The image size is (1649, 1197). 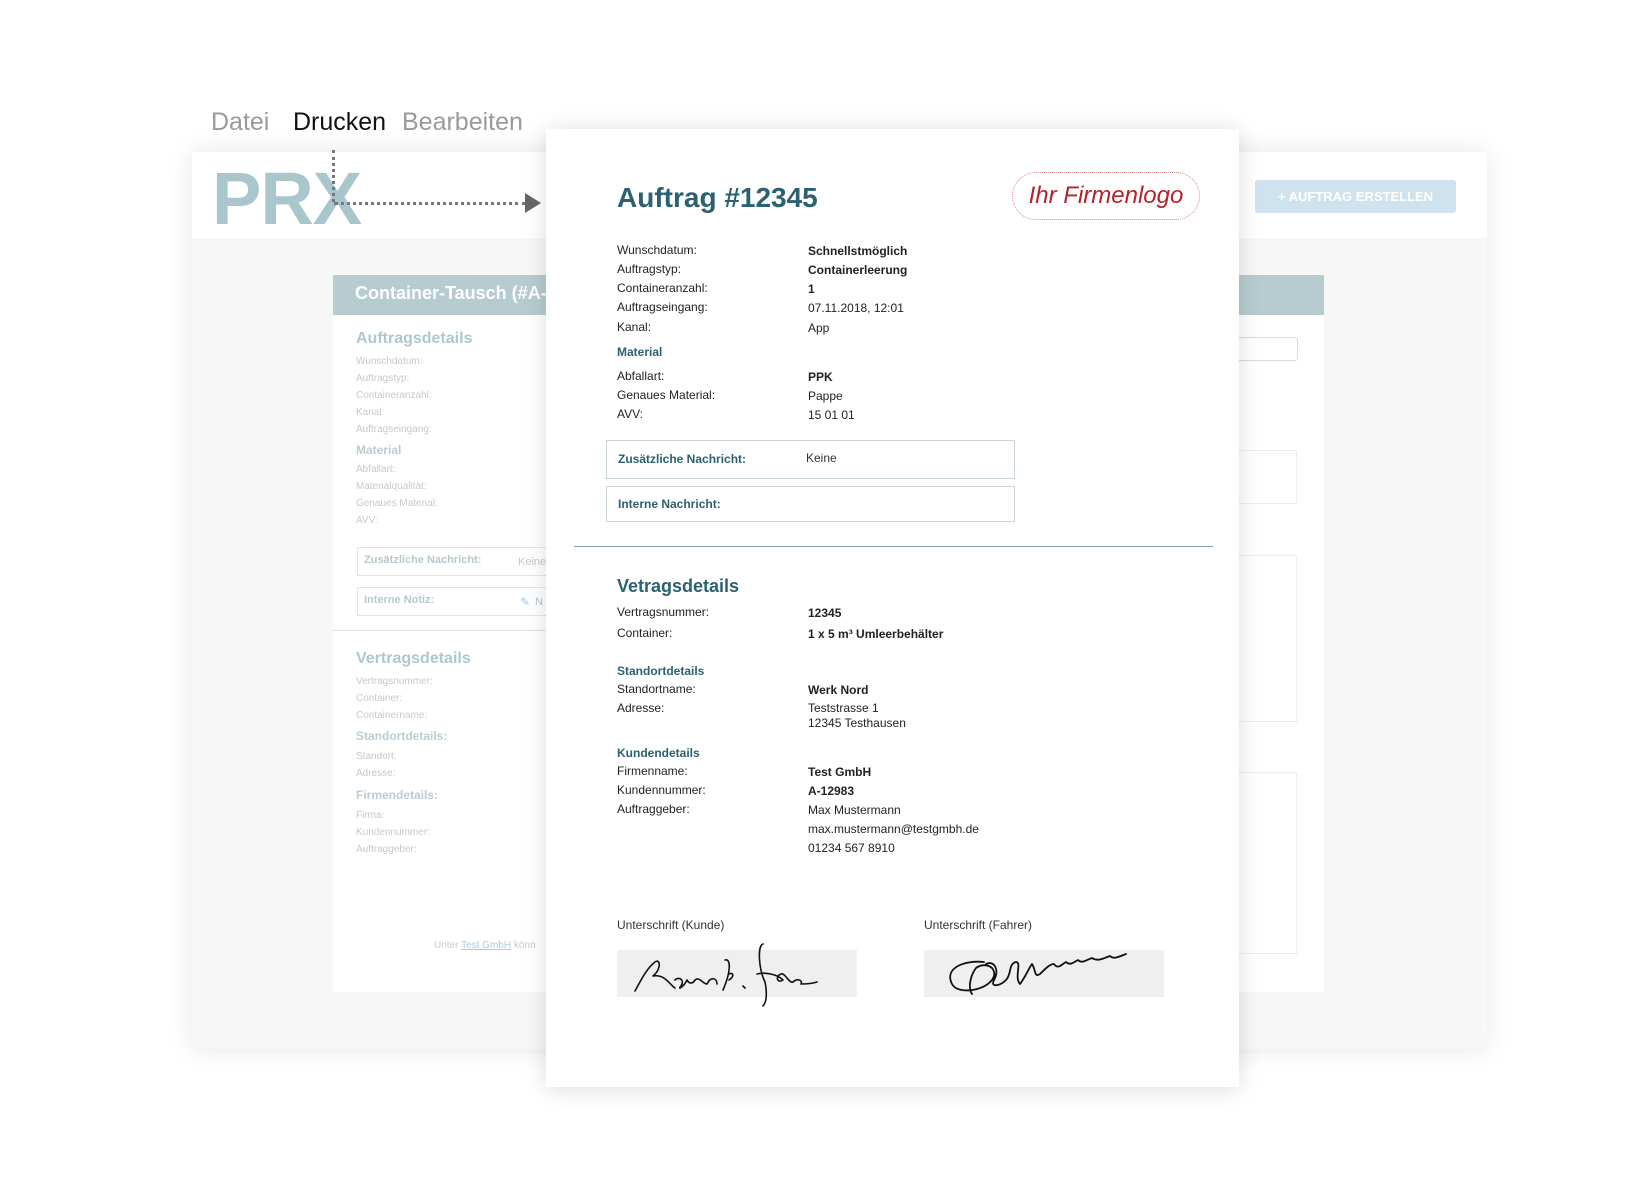 I want to click on bg-location-label: Standort:, so click(x=376, y=756).